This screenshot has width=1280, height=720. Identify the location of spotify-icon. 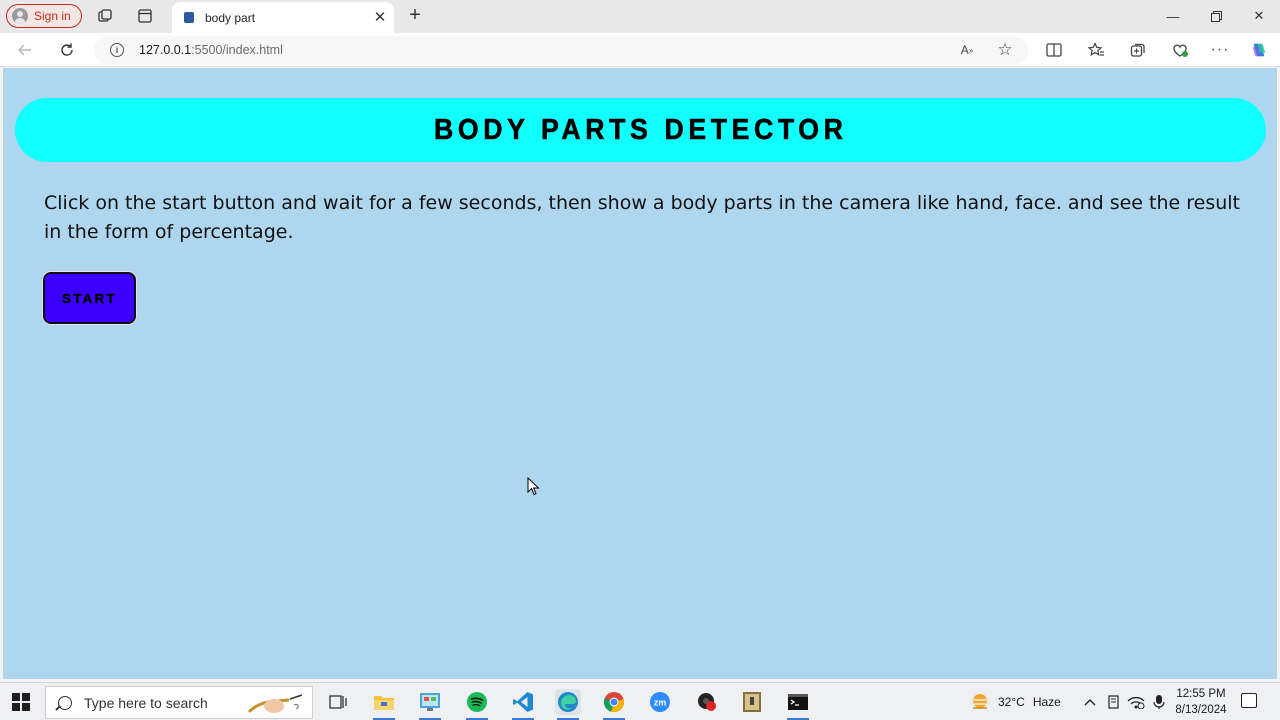
(477, 704).